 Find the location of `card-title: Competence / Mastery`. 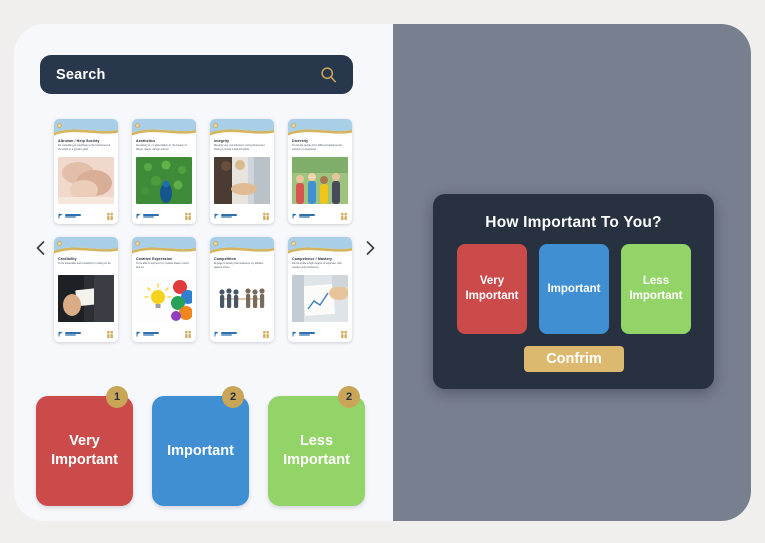

card-title: Competence / Mastery is located at coordinates (312, 258).